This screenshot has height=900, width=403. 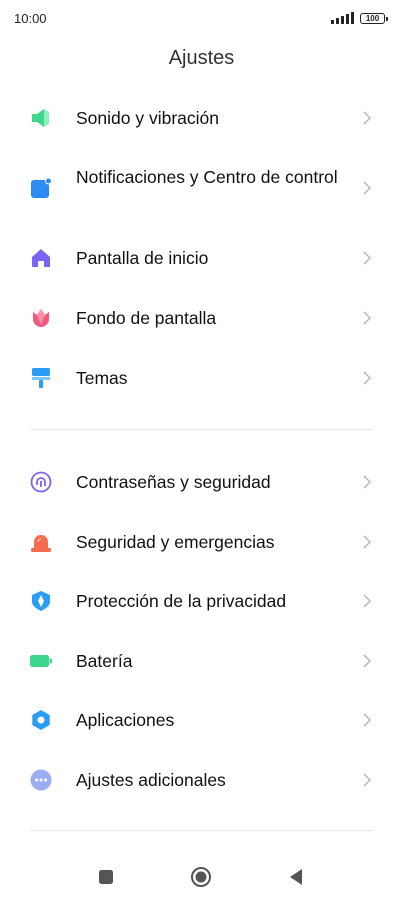 What do you see at coordinates (30, 18) in the screenshot?
I see `status-time: 10:00` at bounding box center [30, 18].